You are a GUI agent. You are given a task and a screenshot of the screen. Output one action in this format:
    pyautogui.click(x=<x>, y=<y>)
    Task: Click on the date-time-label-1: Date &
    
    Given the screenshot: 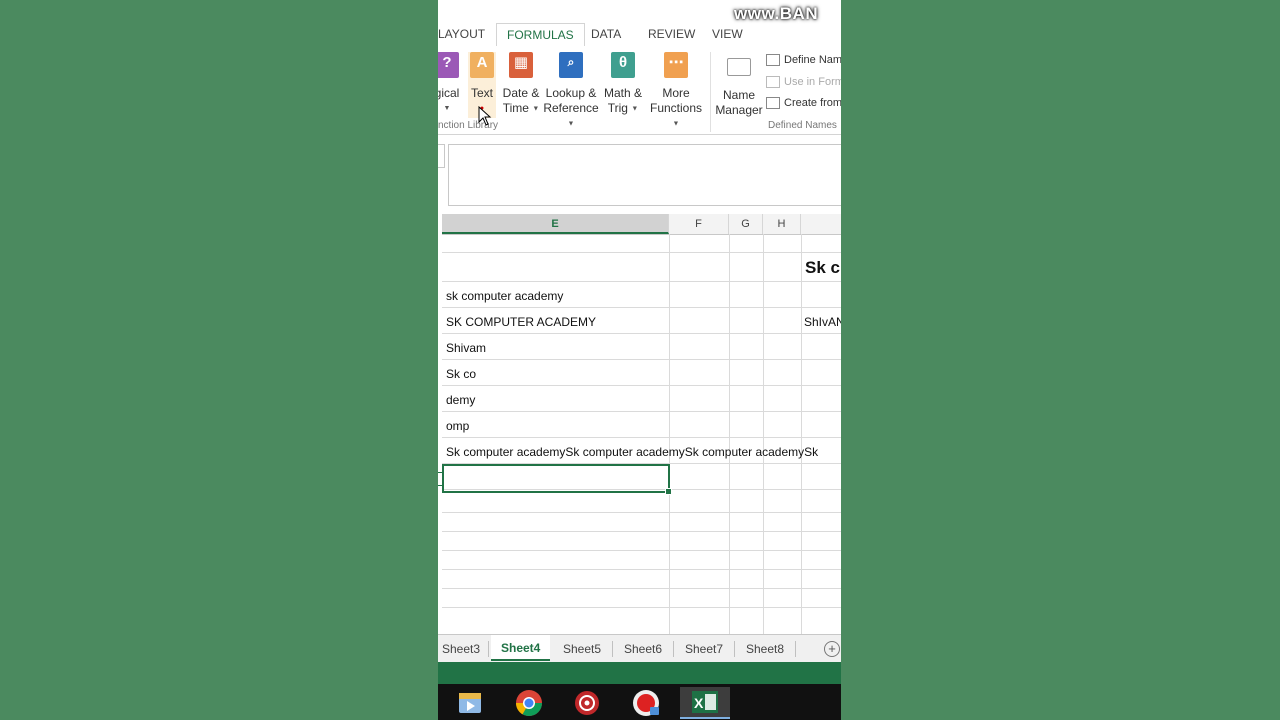 What is the action you would take?
    pyautogui.click(x=521, y=93)
    